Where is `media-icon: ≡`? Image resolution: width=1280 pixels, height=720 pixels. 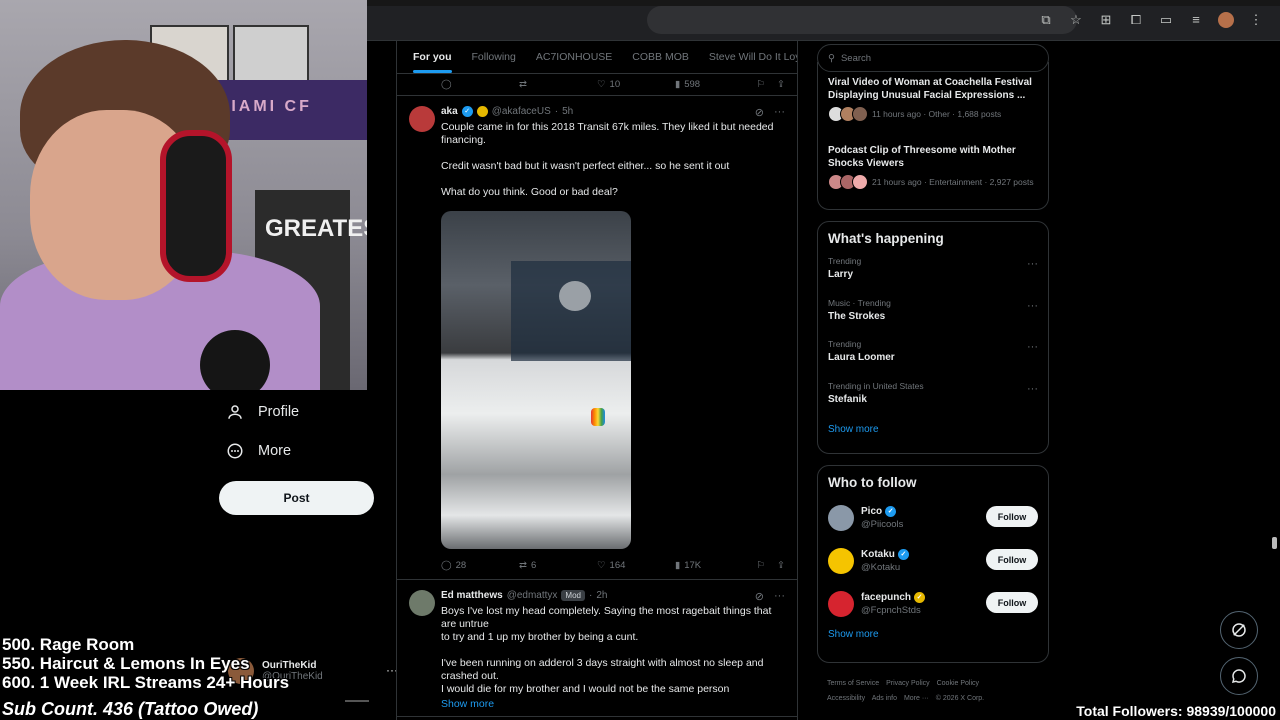
media-icon: ≡ is located at coordinates (1196, 20).